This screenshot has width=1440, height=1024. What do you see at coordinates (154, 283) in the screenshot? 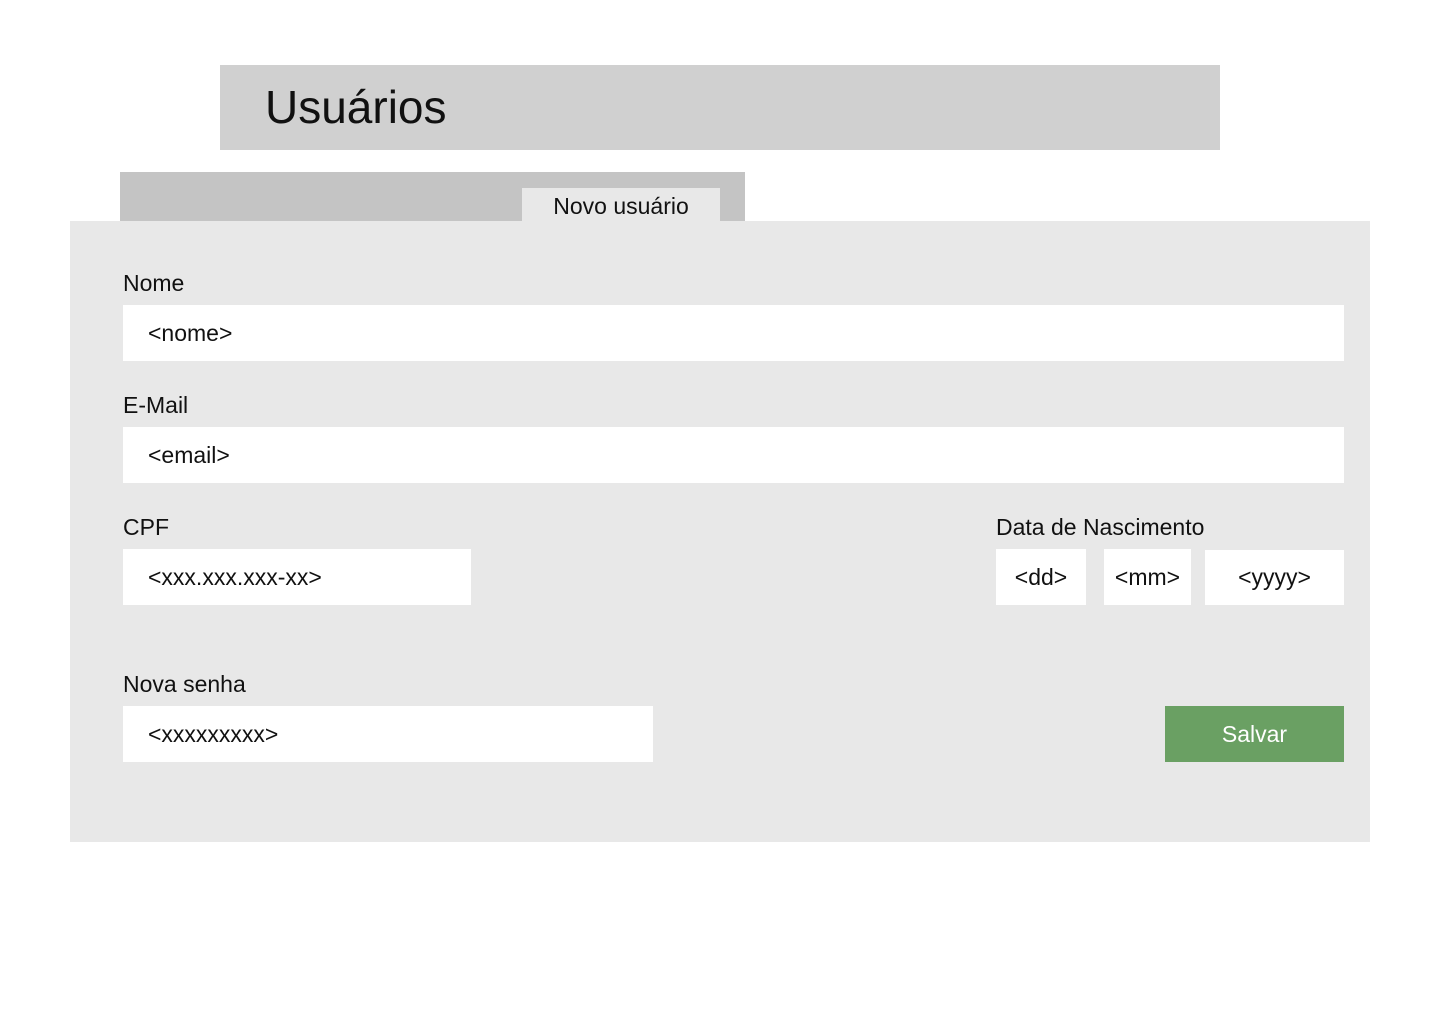
I see `nome-label: Nome` at bounding box center [154, 283].